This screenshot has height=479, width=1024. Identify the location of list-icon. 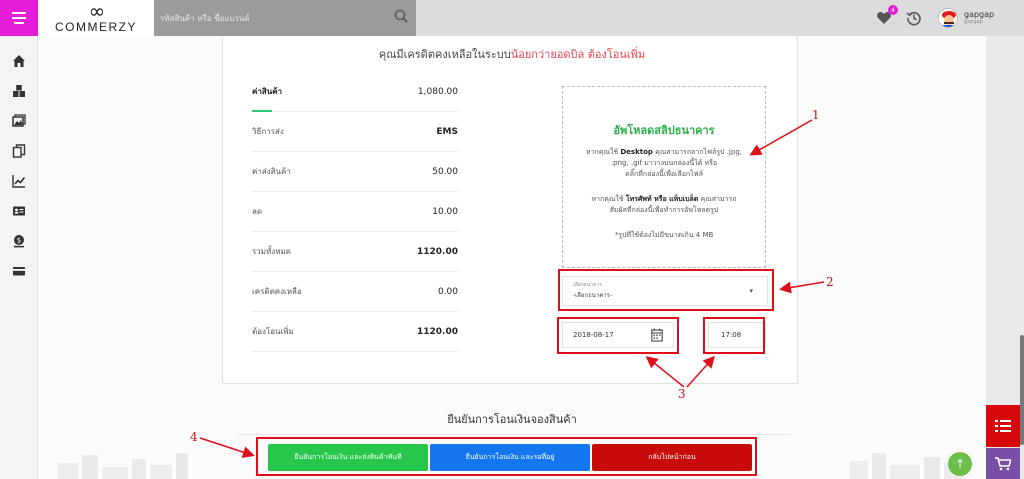
(1003, 426).